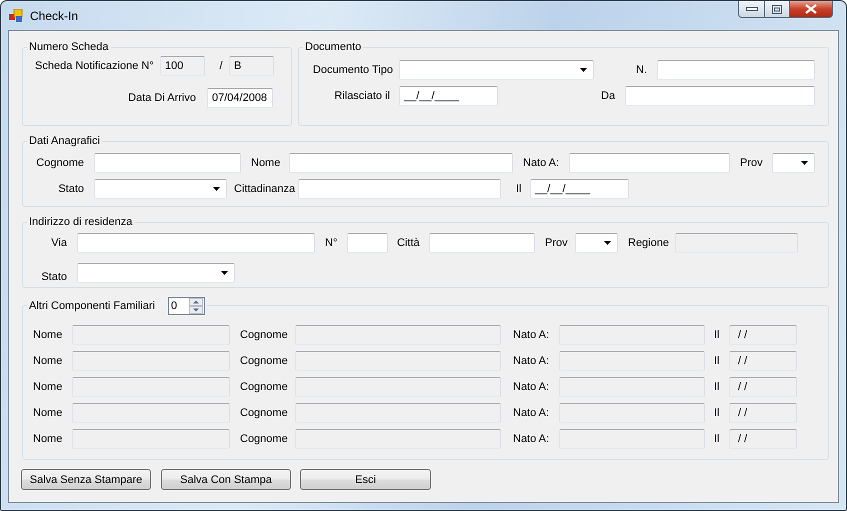 The width and height of the screenshot is (847, 511). What do you see at coordinates (649, 243) in the screenshot?
I see `field-label: Regione` at bounding box center [649, 243].